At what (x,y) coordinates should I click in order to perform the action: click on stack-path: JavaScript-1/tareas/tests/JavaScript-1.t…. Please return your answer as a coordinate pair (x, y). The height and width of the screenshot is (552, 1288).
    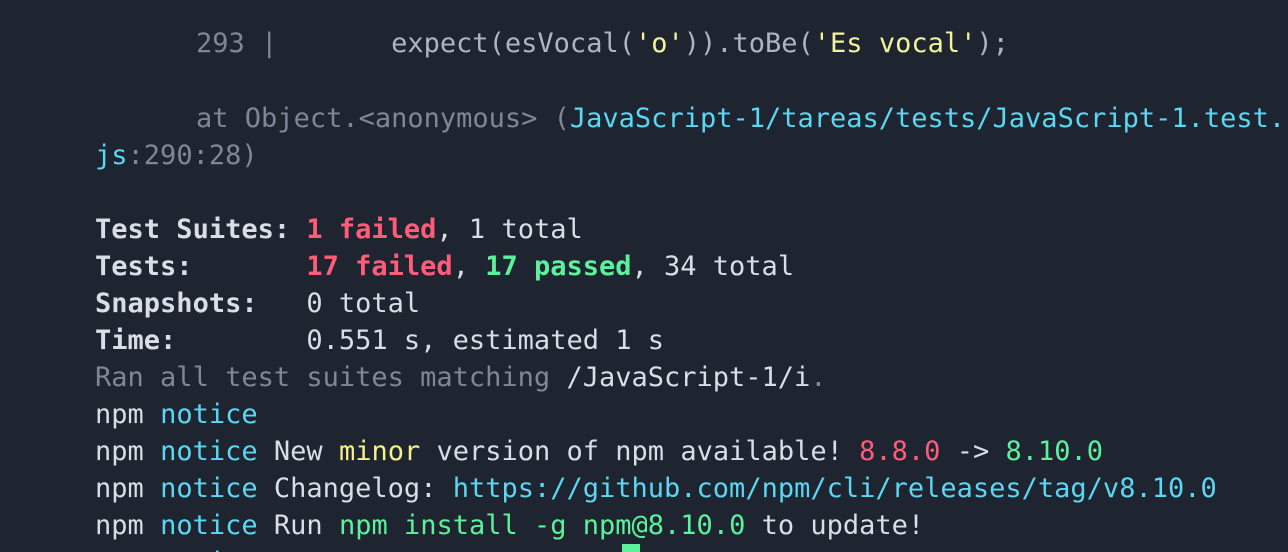
    Looking at the image, I should click on (927, 118).